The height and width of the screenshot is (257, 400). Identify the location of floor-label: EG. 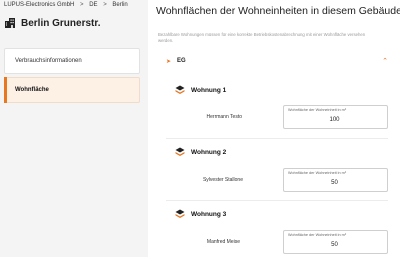
(181, 61).